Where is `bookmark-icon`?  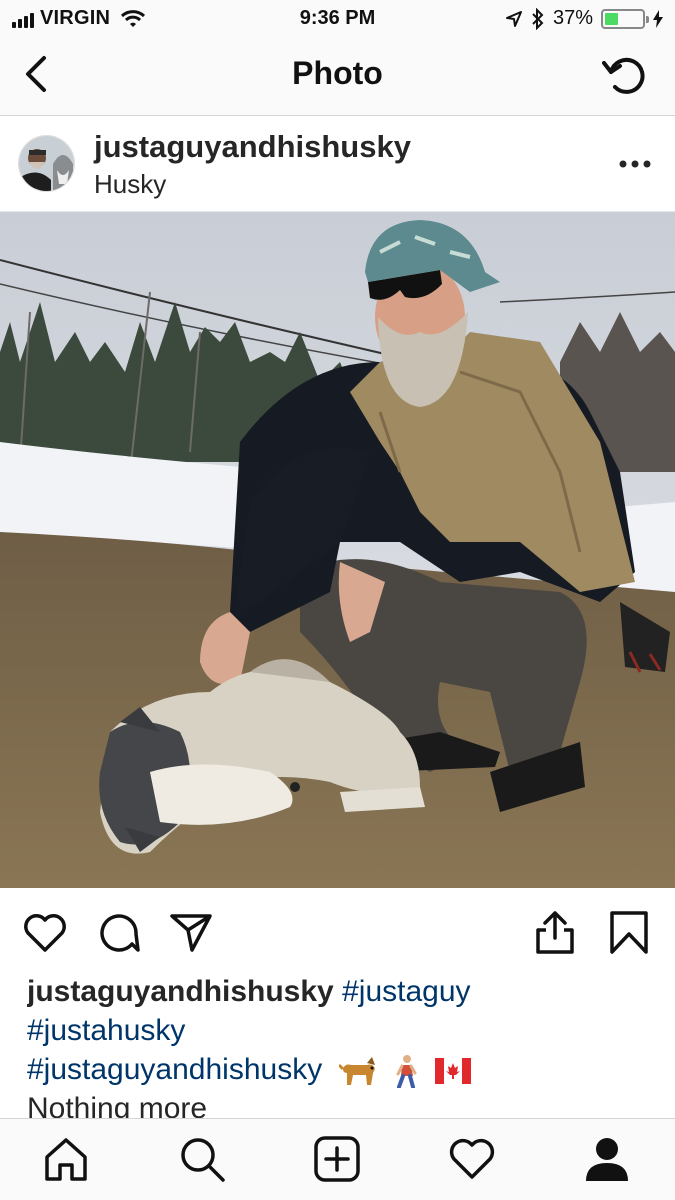
bookmark-icon is located at coordinates (629, 933).